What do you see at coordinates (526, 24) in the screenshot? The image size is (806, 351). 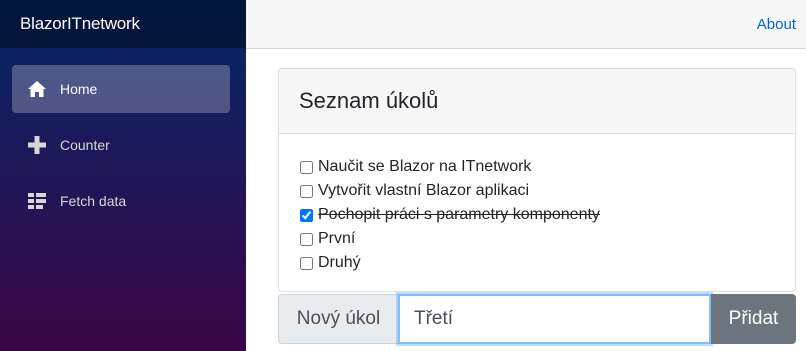 I see `top-row: About` at bounding box center [526, 24].